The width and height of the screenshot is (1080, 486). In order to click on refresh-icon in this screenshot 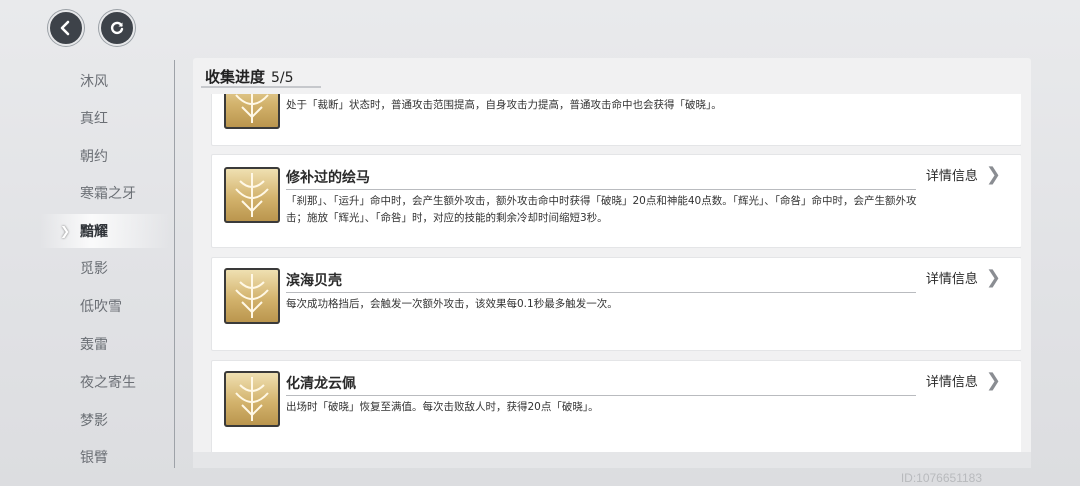, I will do `click(117, 28)`.